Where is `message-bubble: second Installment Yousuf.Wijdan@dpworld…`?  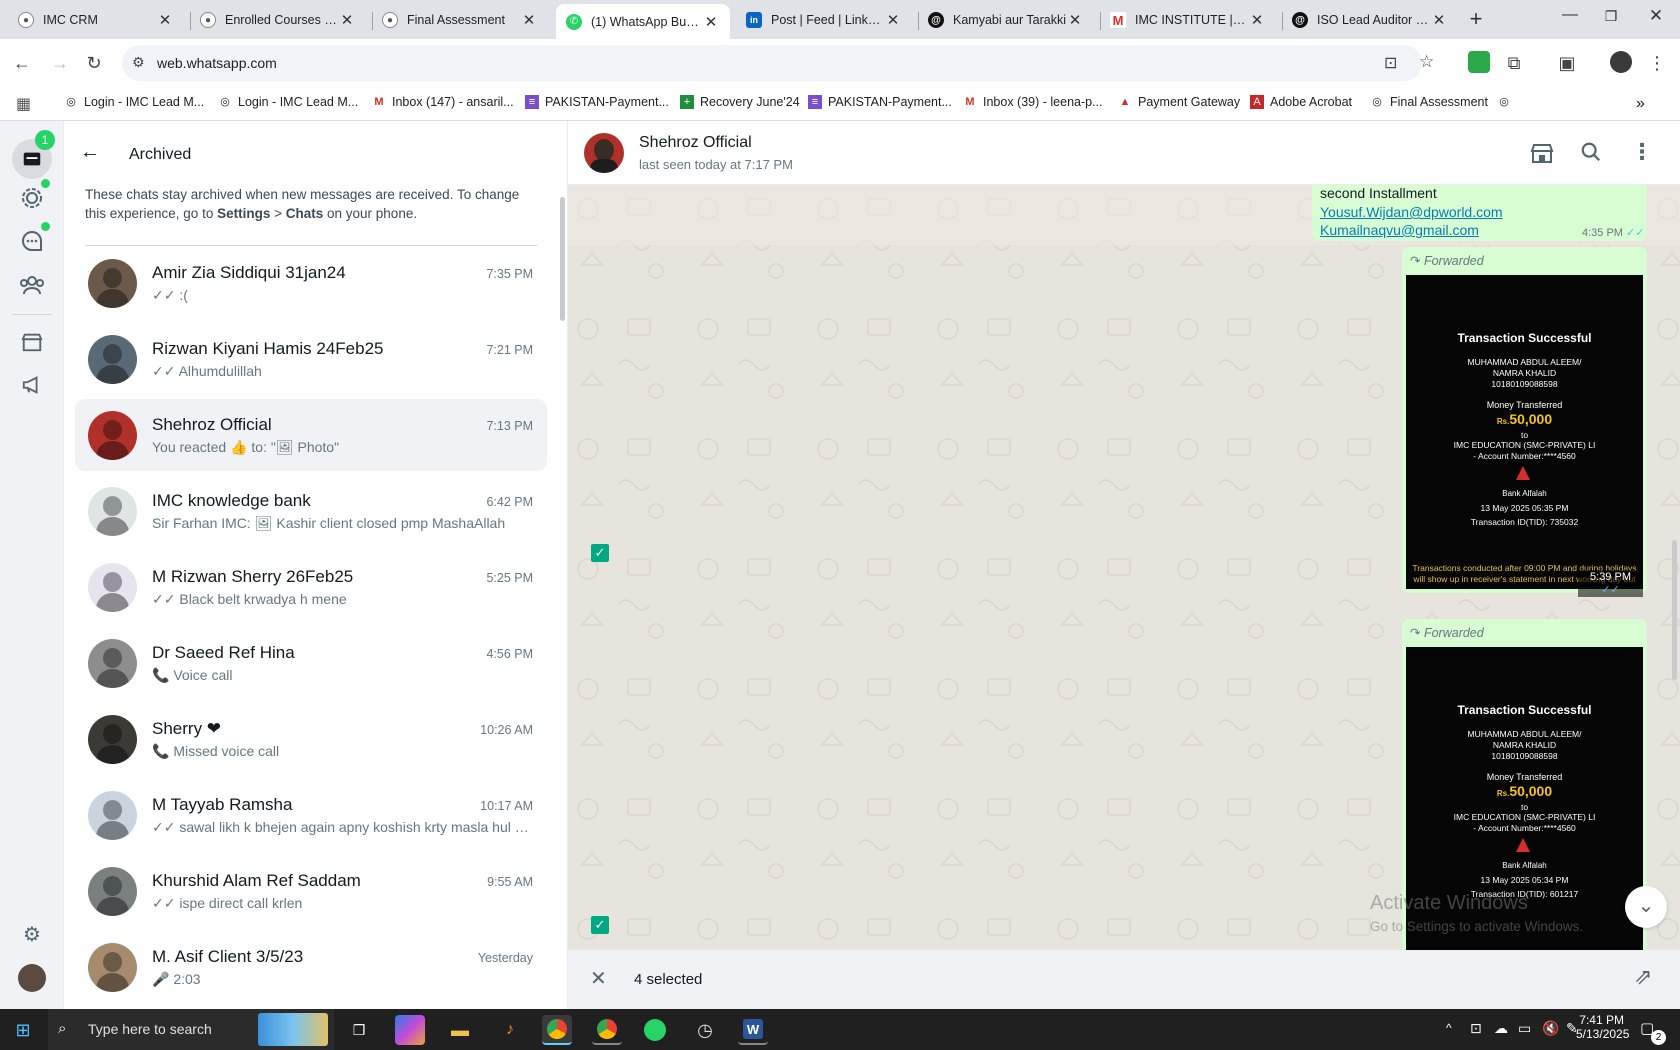 message-bubble: second Installment Yousuf.Wijdan@dpworld… is located at coordinates (1479, 213).